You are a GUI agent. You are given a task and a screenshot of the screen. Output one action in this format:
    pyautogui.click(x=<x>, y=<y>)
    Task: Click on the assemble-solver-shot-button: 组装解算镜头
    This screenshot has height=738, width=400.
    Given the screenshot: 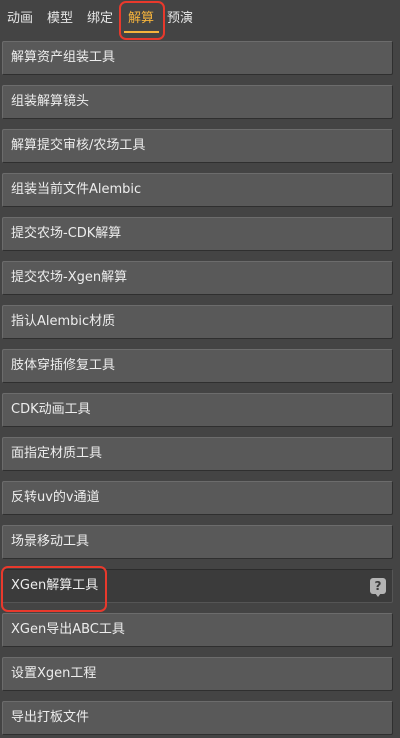 What is the action you would take?
    pyautogui.click(x=197, y=102)
    